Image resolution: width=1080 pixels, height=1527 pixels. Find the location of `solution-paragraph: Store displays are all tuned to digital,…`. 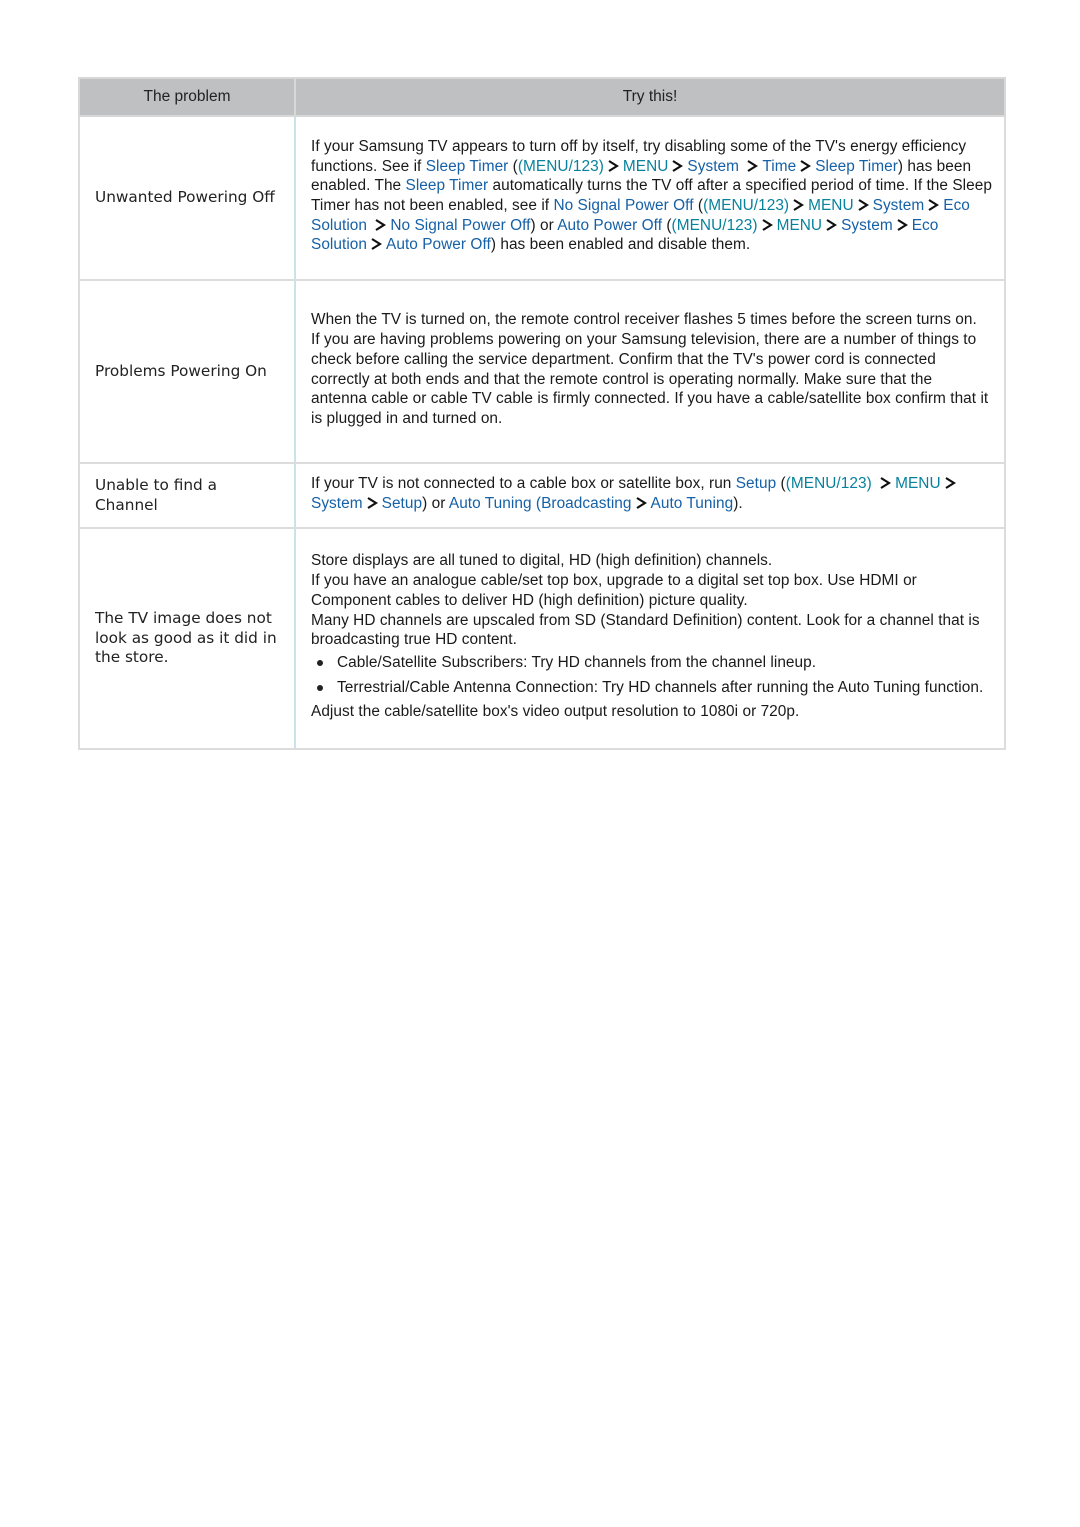

solution-paragraph: Store displays are all tuned to digital,… is located at coordinates (542, 561).